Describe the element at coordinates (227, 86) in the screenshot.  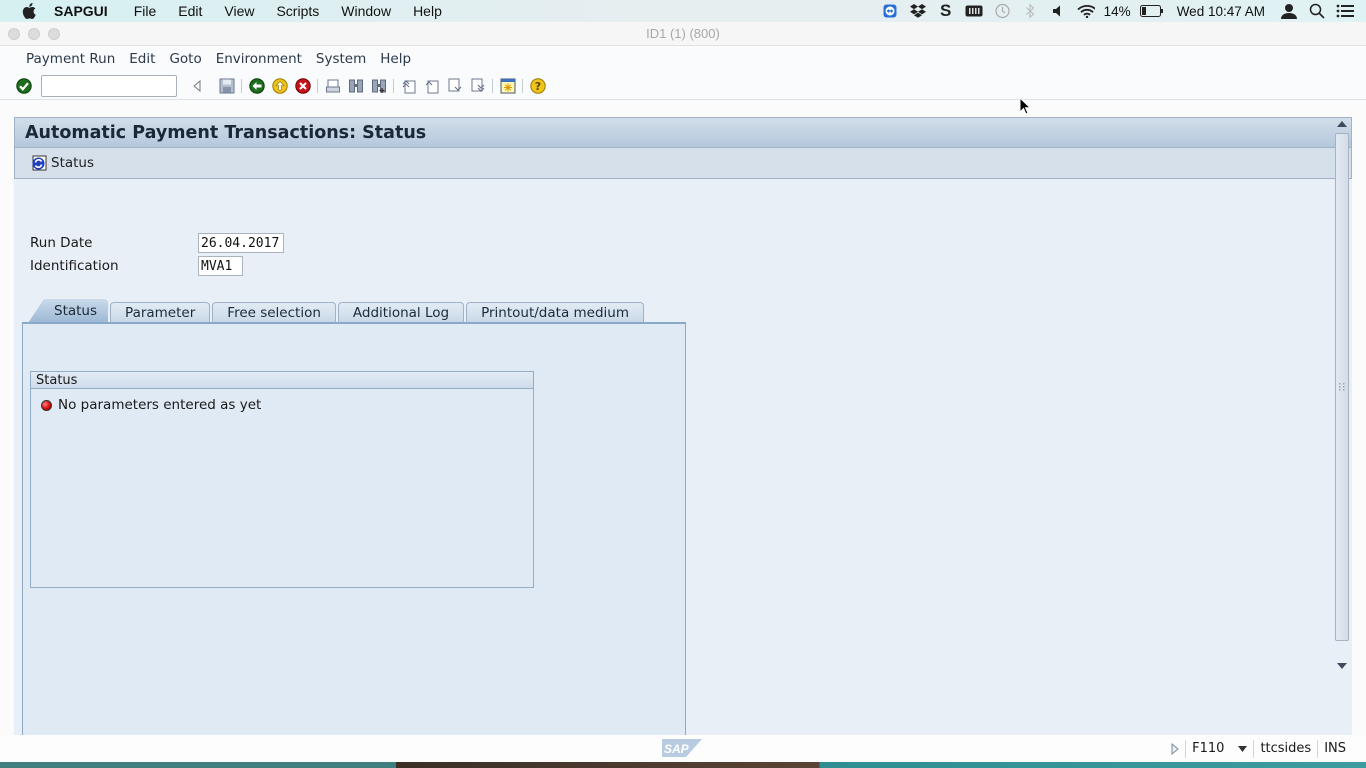
I see `save-icon` at that location.